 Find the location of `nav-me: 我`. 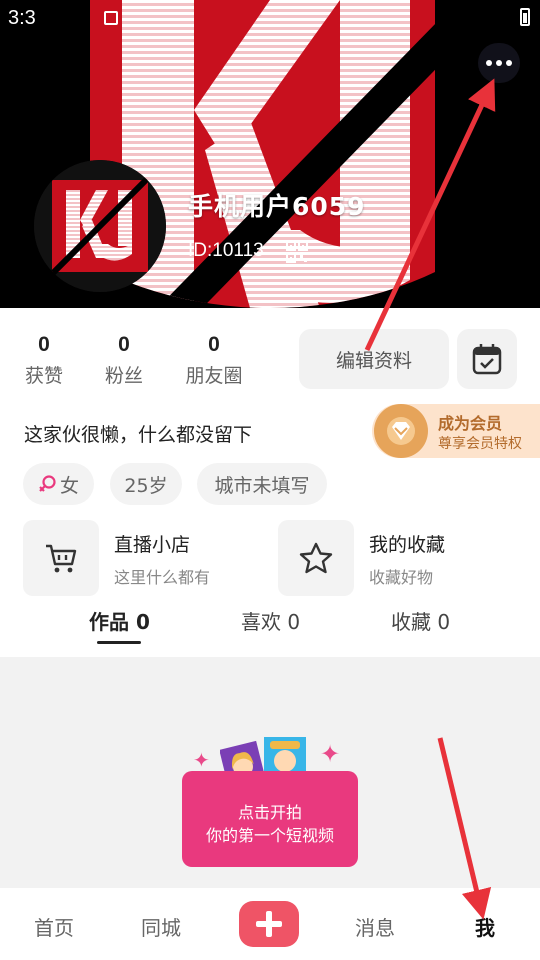

nav-me: 我 is located at coordinates (485, 926).